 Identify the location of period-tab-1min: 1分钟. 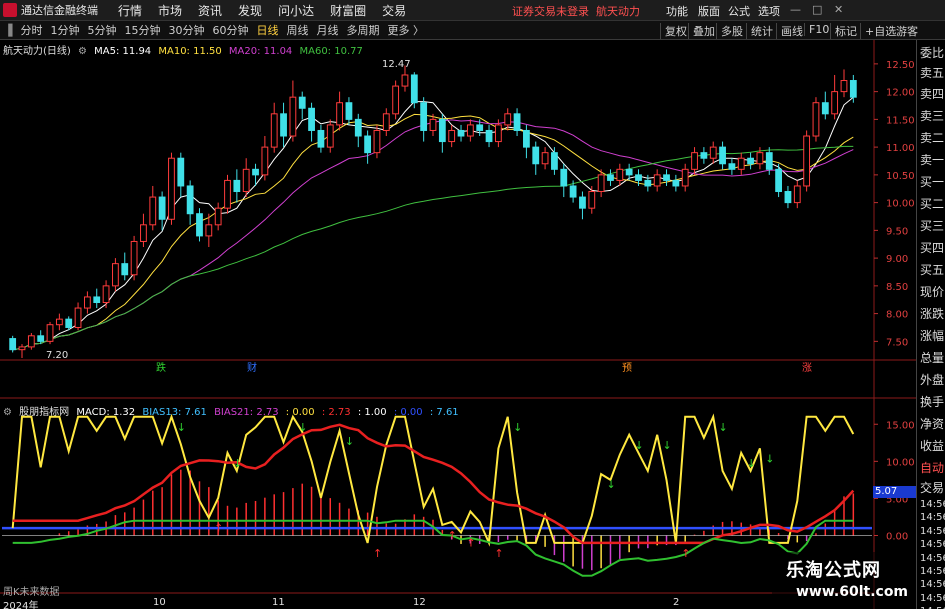
(64, 30).